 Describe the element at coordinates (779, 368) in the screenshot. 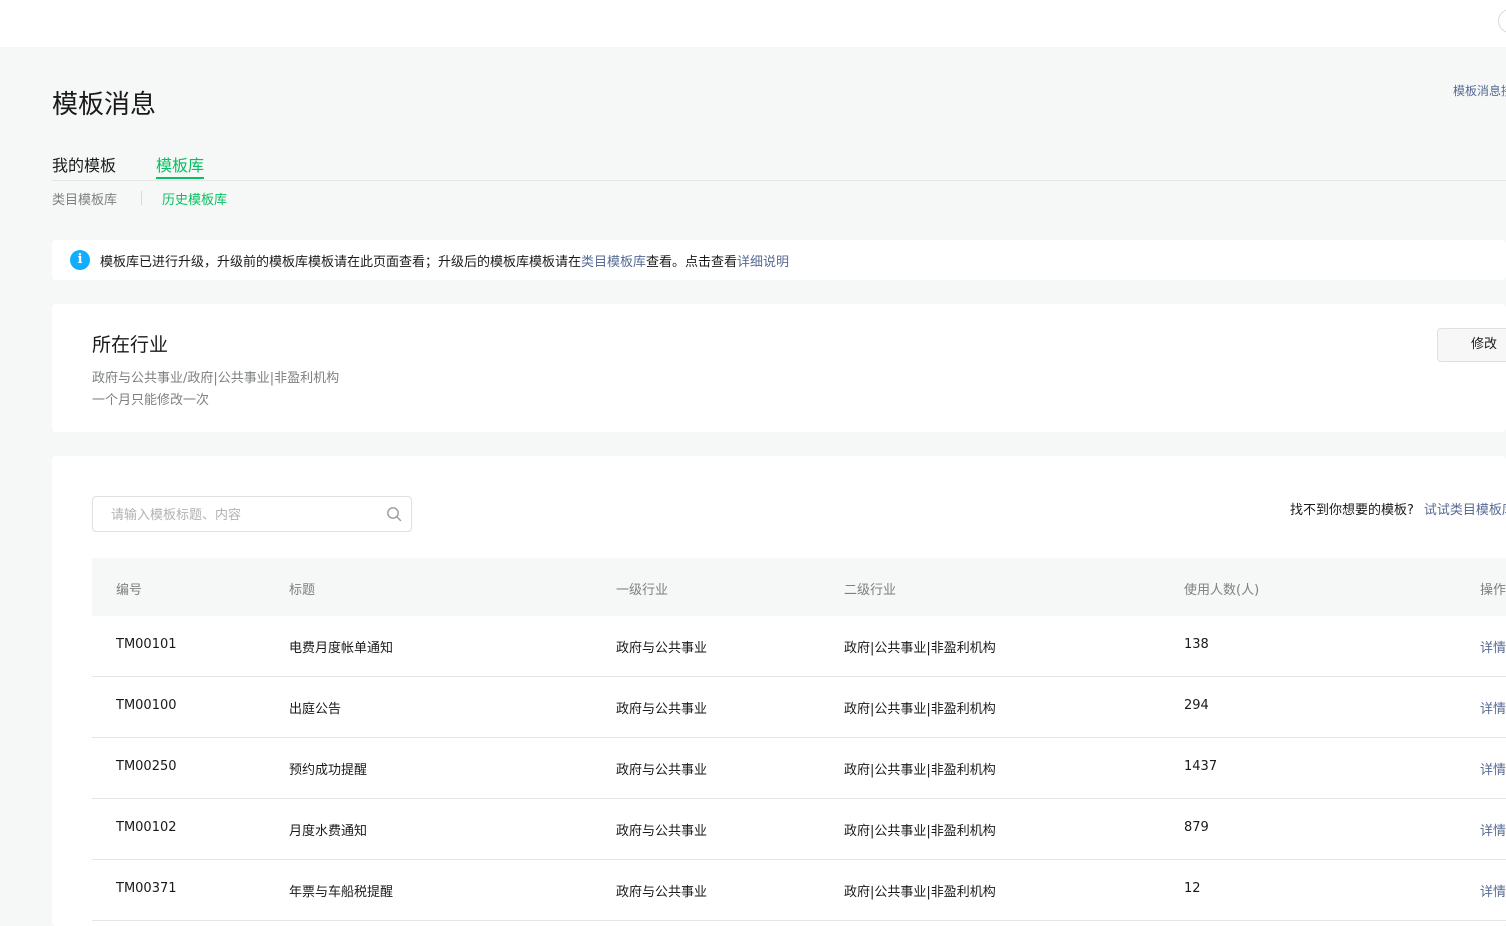

I see `industry-card: 所在行业 政府与公共事业/政府|公共事业|非盈利机构 一个月只能修改一次 修改` at that location.